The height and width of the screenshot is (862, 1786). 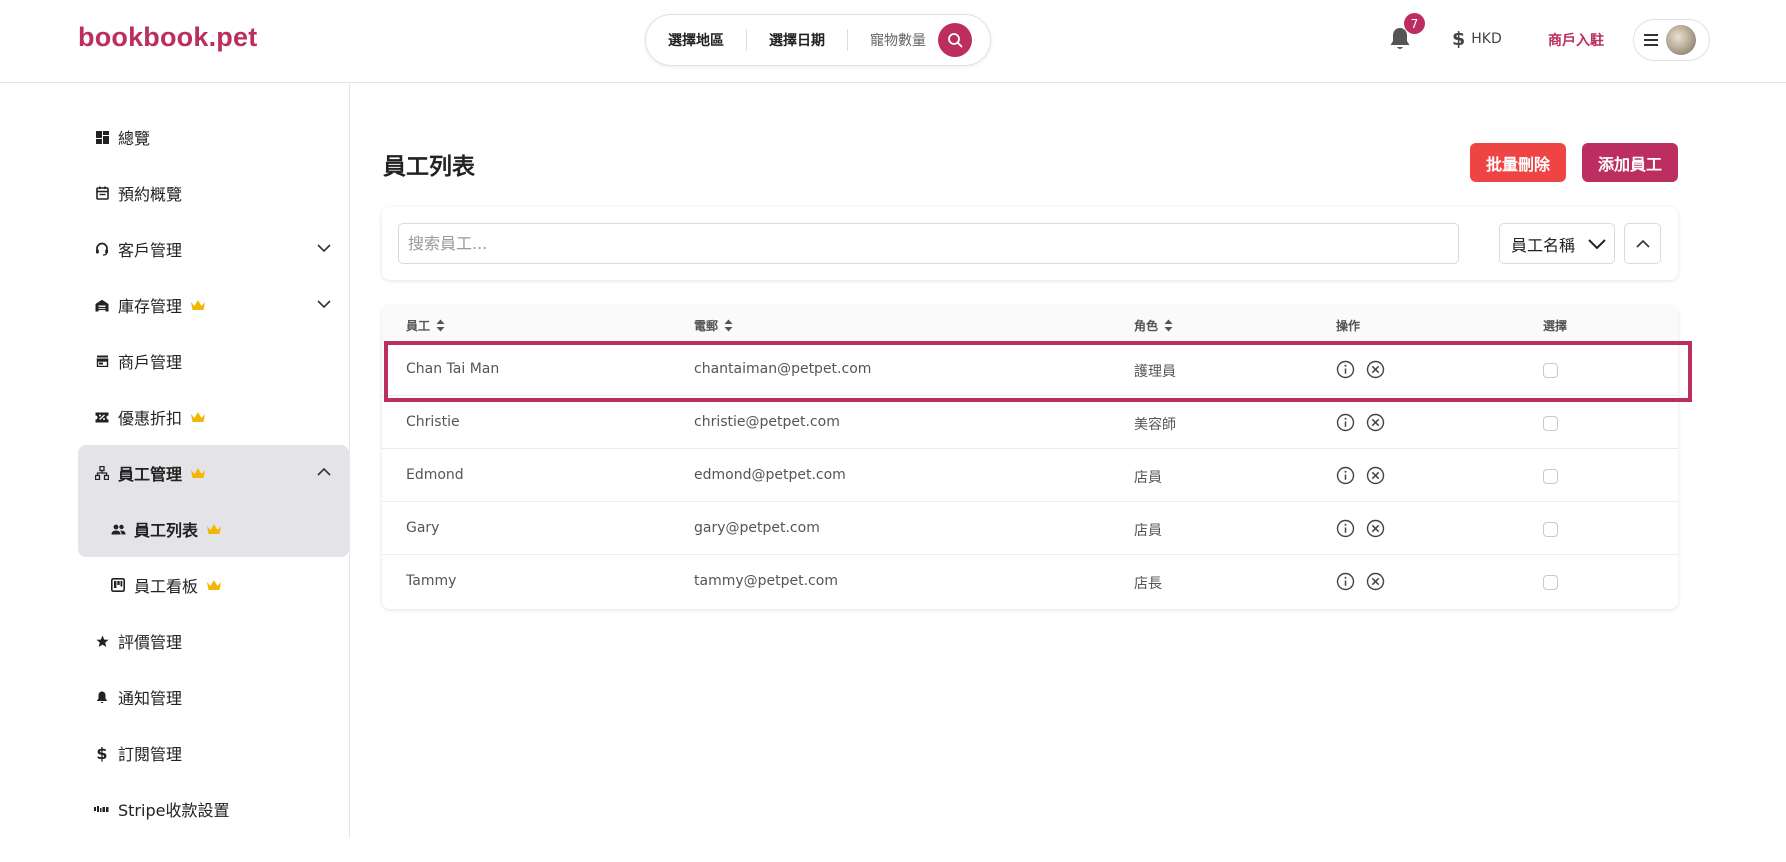 I want to click on staff-email: christie@petpet.com, so click(x=767, y=422).